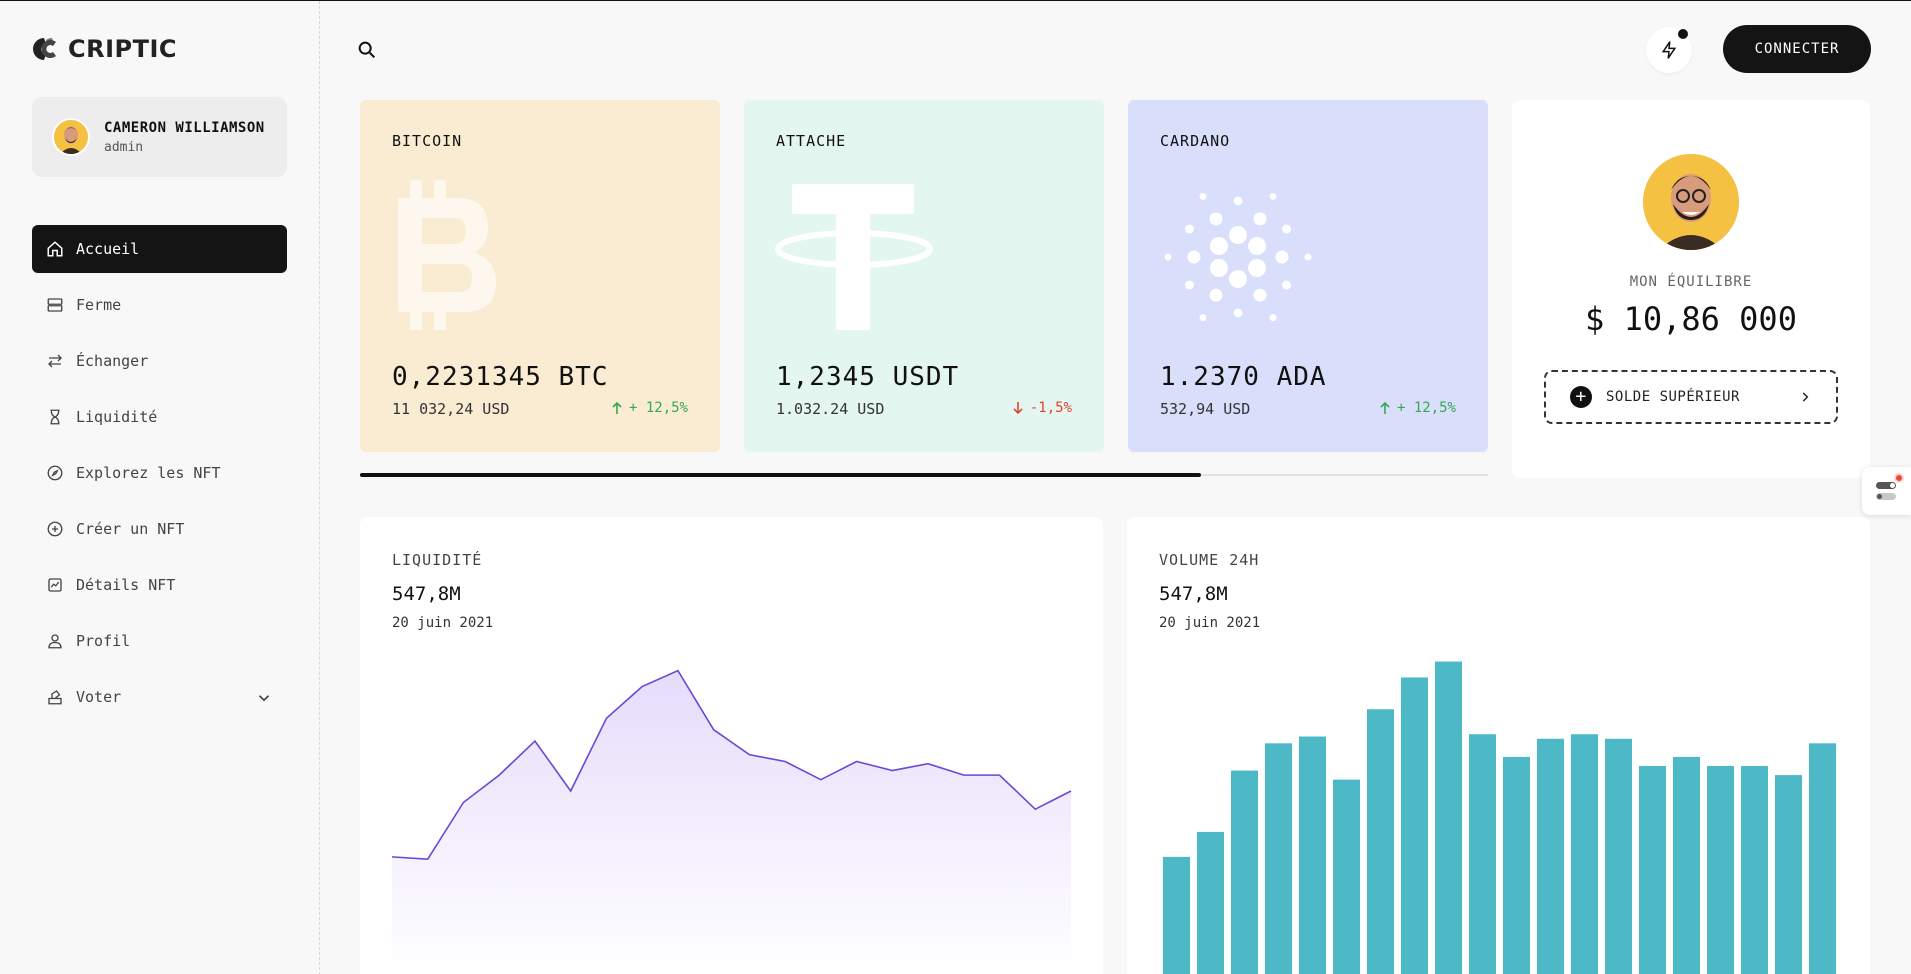 The image size is (1911, 974). What do you see at coordinates (55, 585) in the screenshot?
I see `chart-box-icon` at bounding box center [55, 585].